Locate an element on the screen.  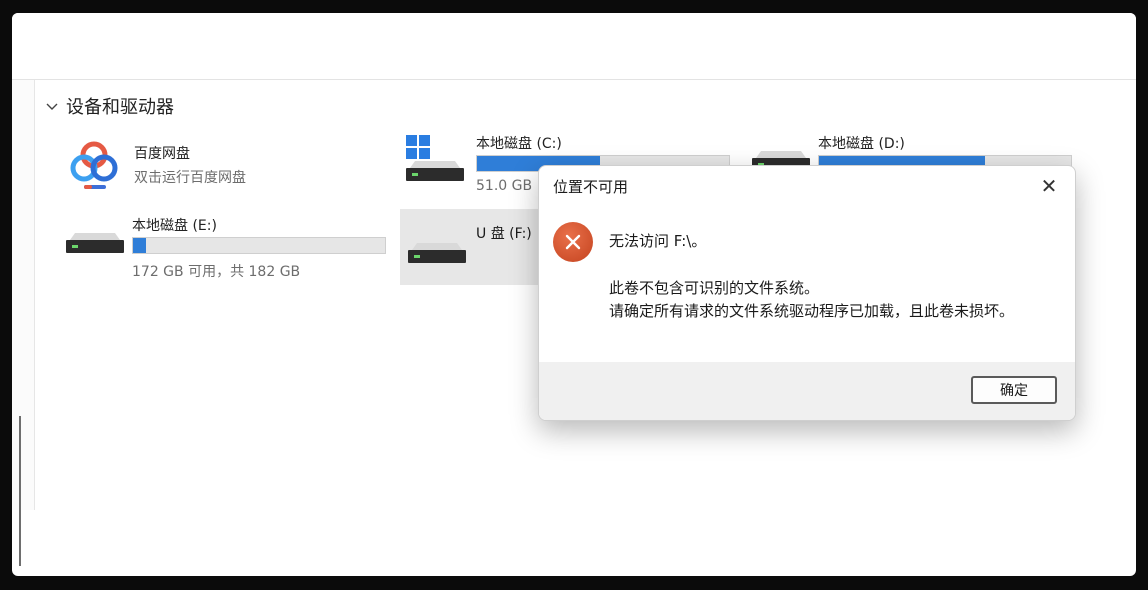
chevron-down-icon is located at coordinates (52, 106).